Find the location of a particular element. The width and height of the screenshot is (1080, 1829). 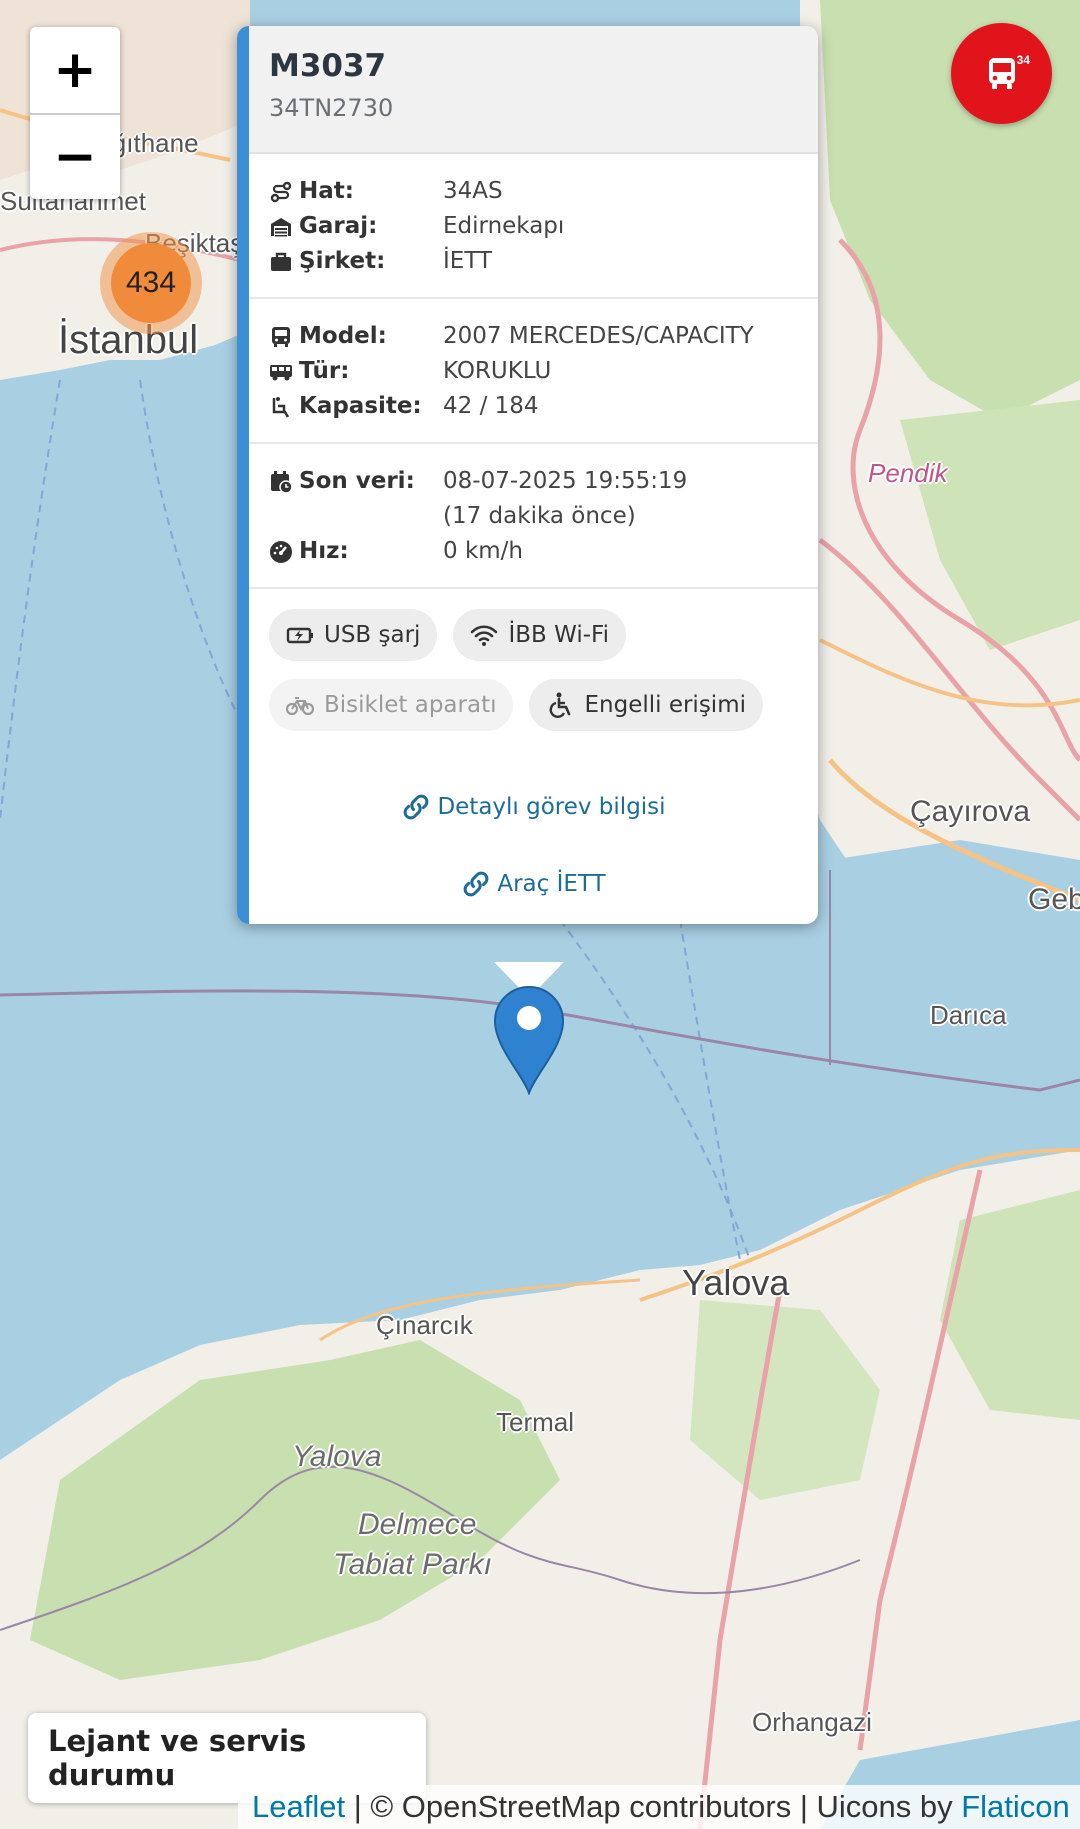

wifi-icon is located at coordinates (484, 635).